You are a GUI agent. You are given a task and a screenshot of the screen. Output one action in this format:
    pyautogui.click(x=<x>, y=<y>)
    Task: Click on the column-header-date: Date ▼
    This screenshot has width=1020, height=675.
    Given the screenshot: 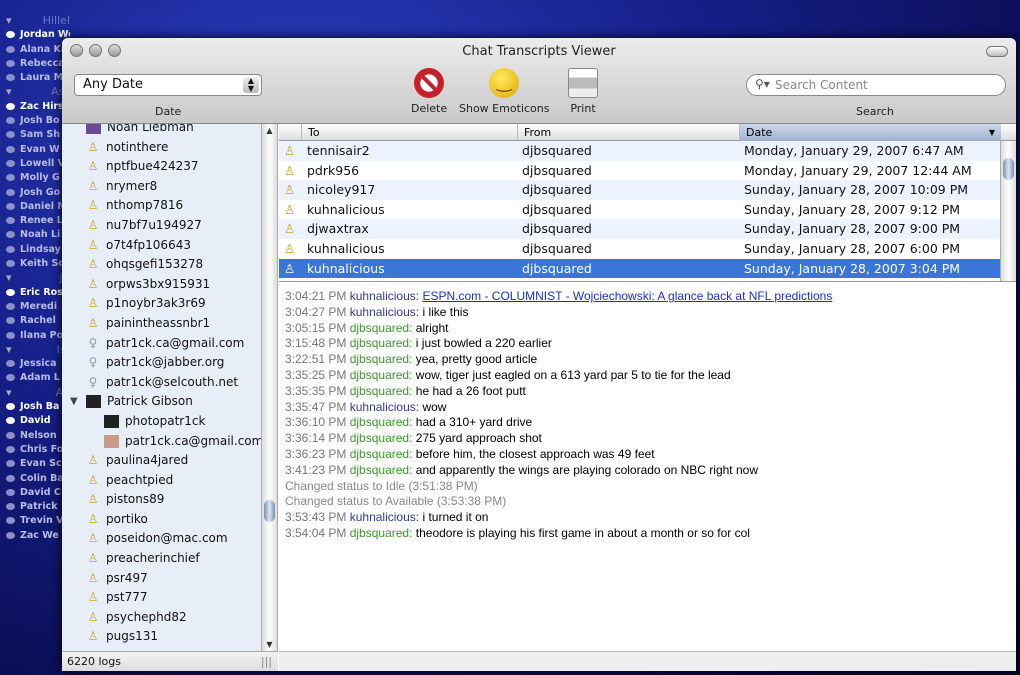 What is the action you would take?
    pyautogui.click(x=870, y=132)
    